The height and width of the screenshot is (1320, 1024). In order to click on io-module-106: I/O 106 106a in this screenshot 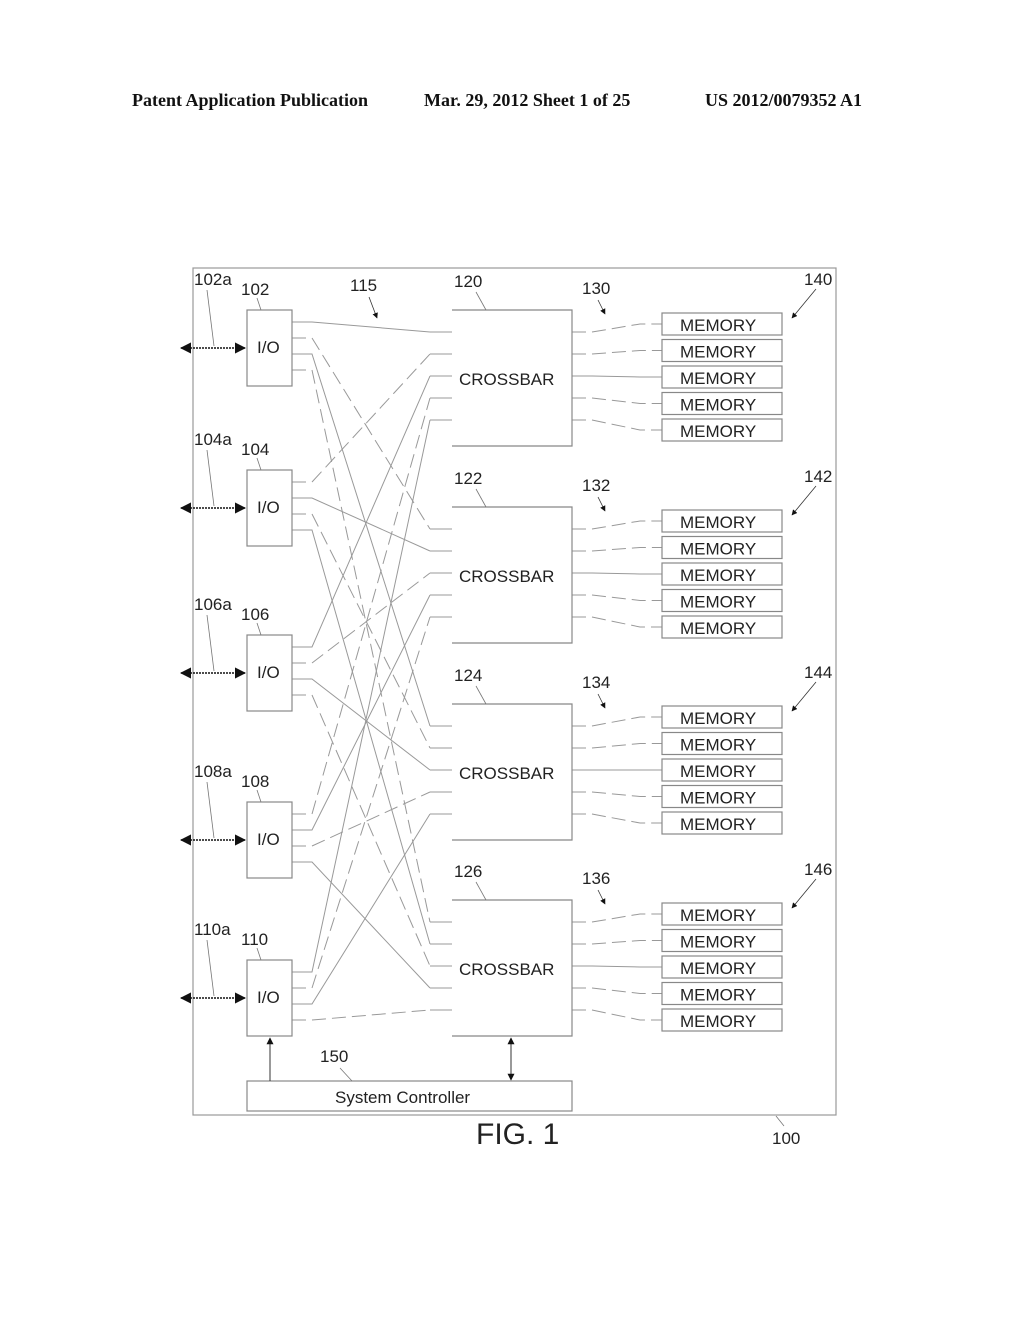, I will do `click(236, 653)`.